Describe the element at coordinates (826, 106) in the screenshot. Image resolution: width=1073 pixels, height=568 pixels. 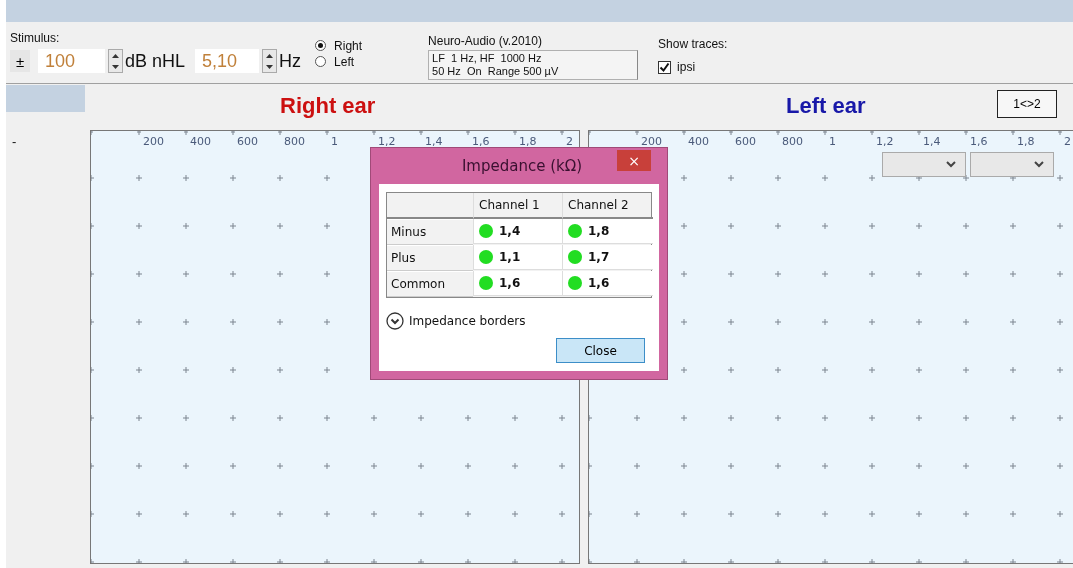
I see `plot-title: Left ear` at that location.